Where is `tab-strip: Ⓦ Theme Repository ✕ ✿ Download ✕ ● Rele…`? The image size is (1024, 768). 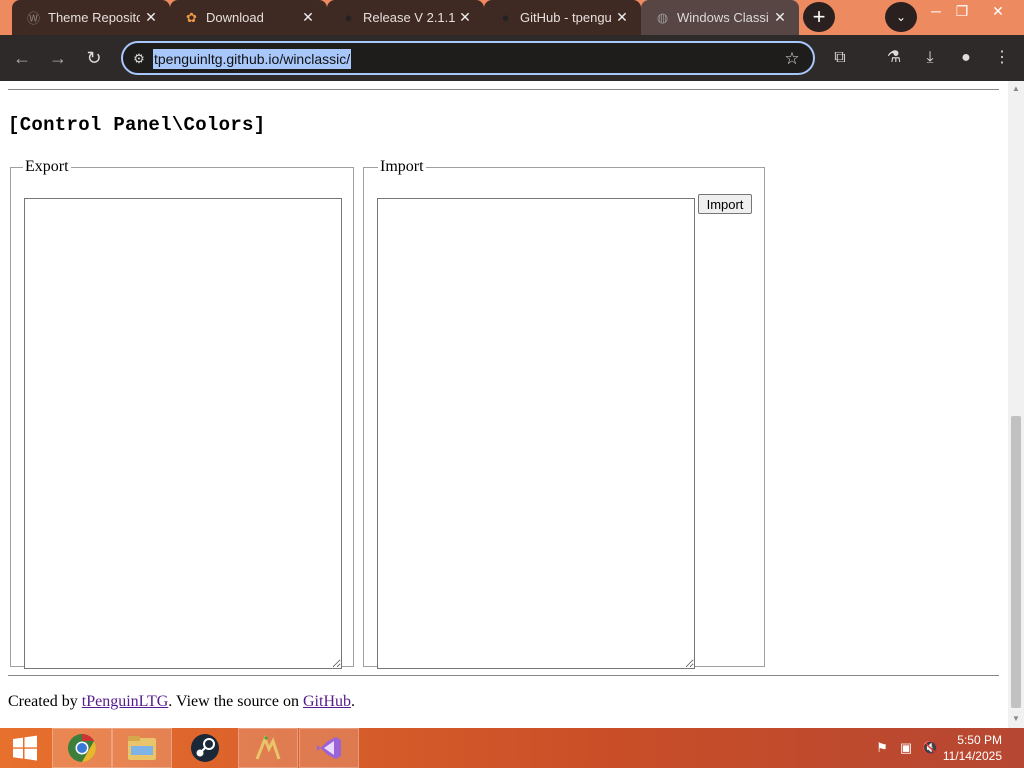
tab-strip: Ⓦ Theme Repository ✕ ✿ Download ✕ ● Rele… is located at coordinates (512, 17).